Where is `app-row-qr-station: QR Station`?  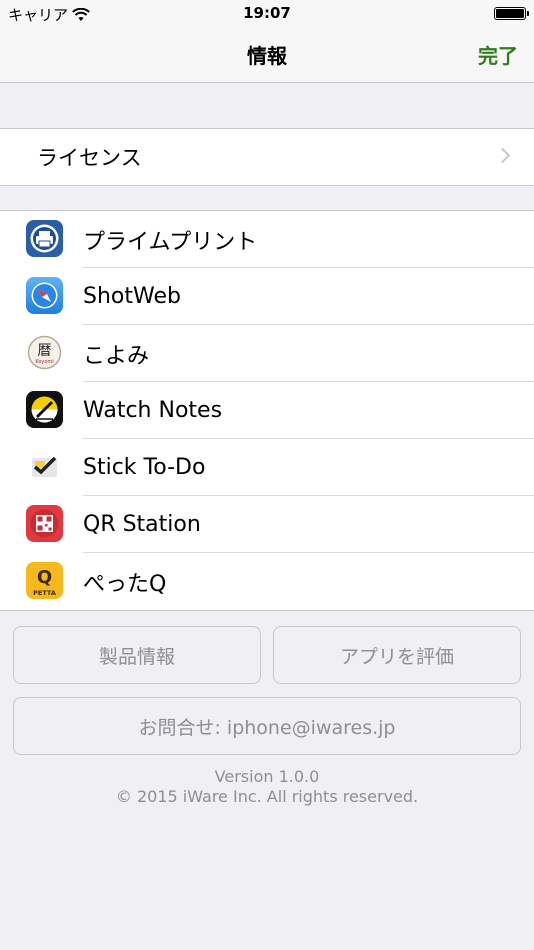 app-row-qr-station: QR Station is located at coordinates (267, 524).